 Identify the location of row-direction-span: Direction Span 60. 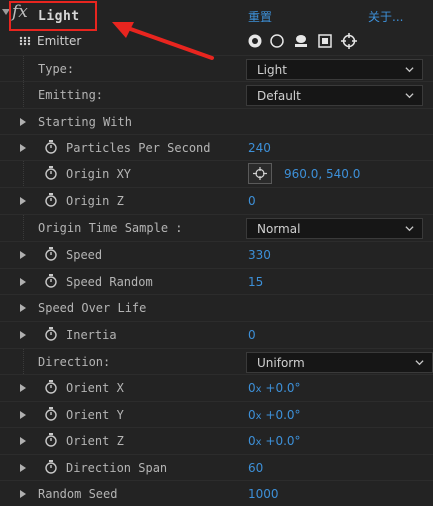
(216, 467).